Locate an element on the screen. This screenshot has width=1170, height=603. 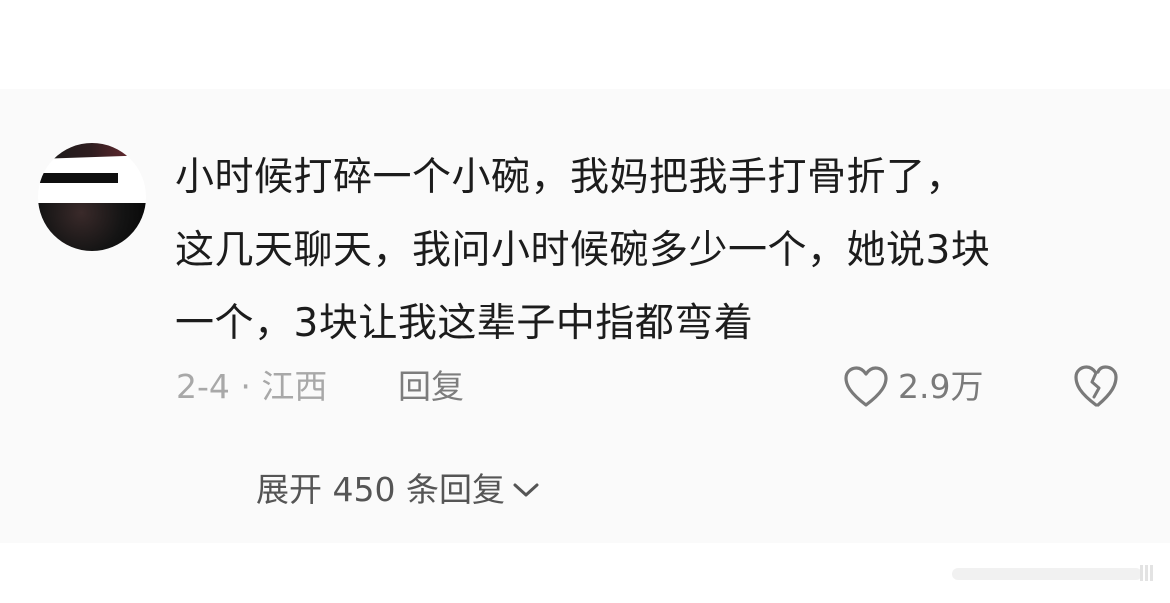
like-count: 2.9万 is located at coordinates (941, 386).